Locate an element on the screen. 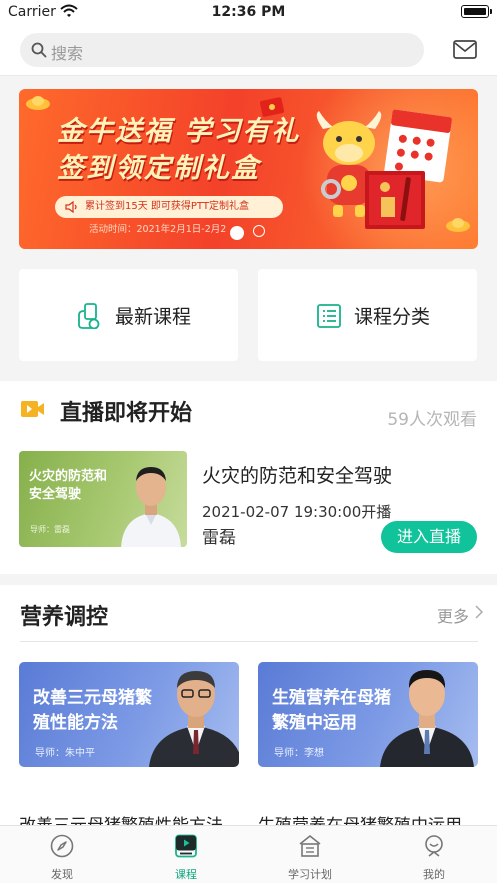  banner-pill: 累计签到15天 即可获得PTT定制礼盒 is located at coordinates (169, 207).